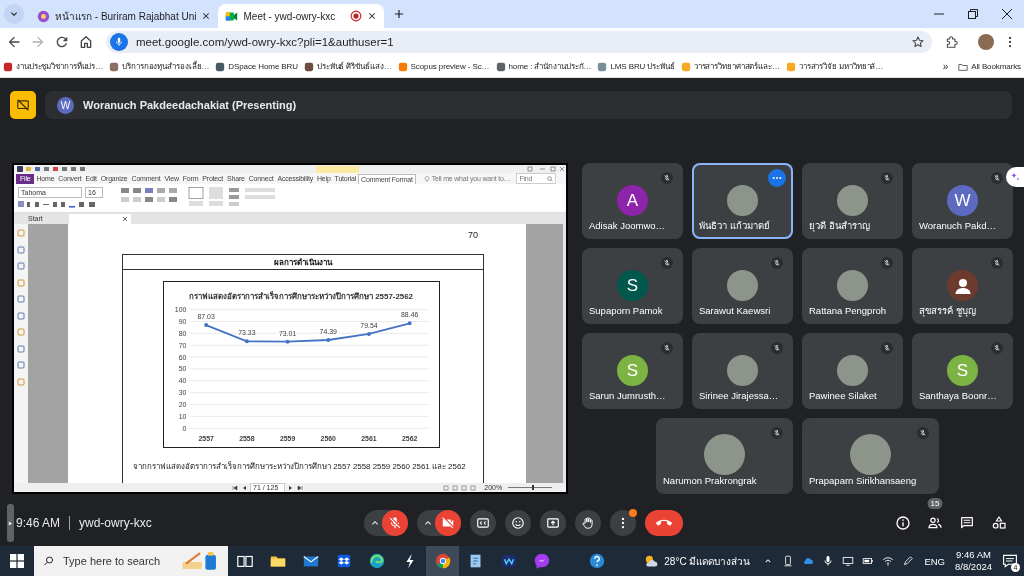 The width and height of the screenshot is (1024, 576). I want to click on captions-icon, so click(483, 523).